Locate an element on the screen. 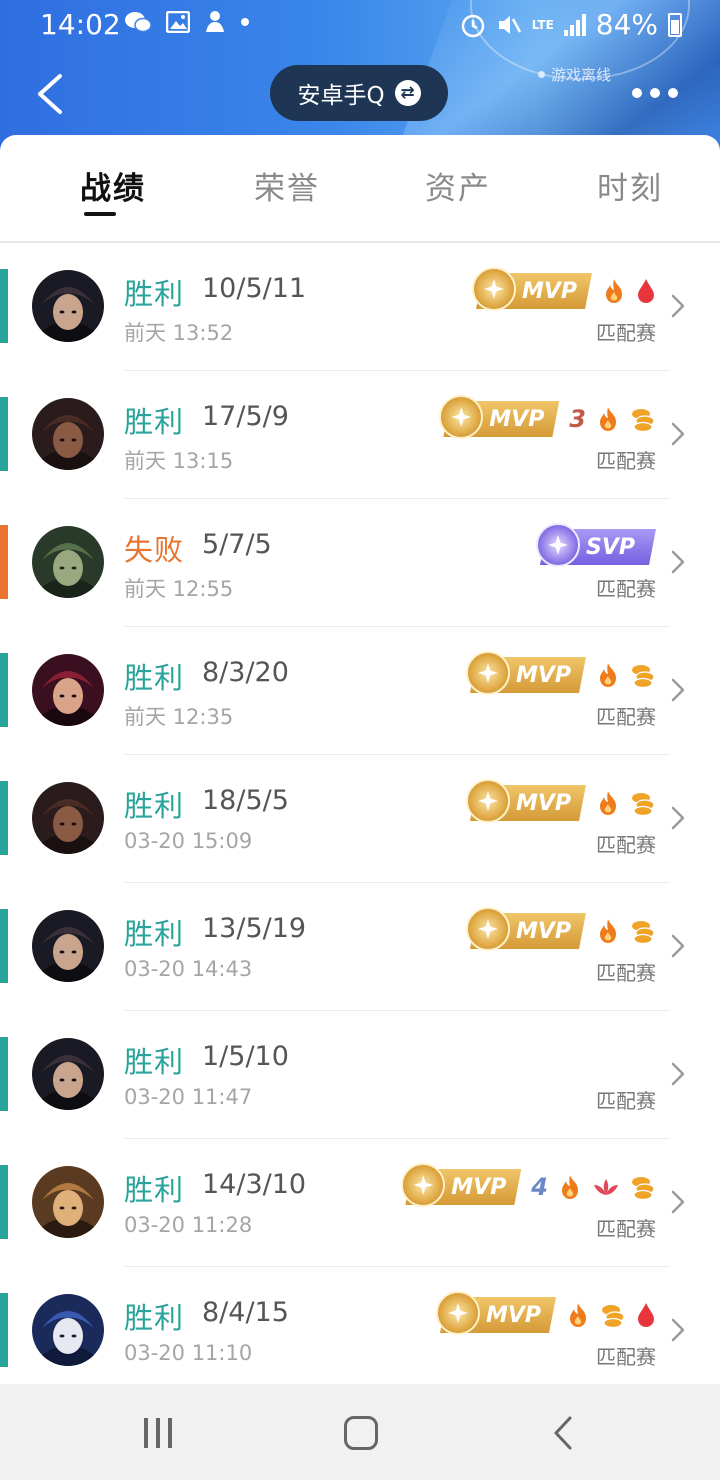  lotus-icon is located at coordinates (606, 1187).